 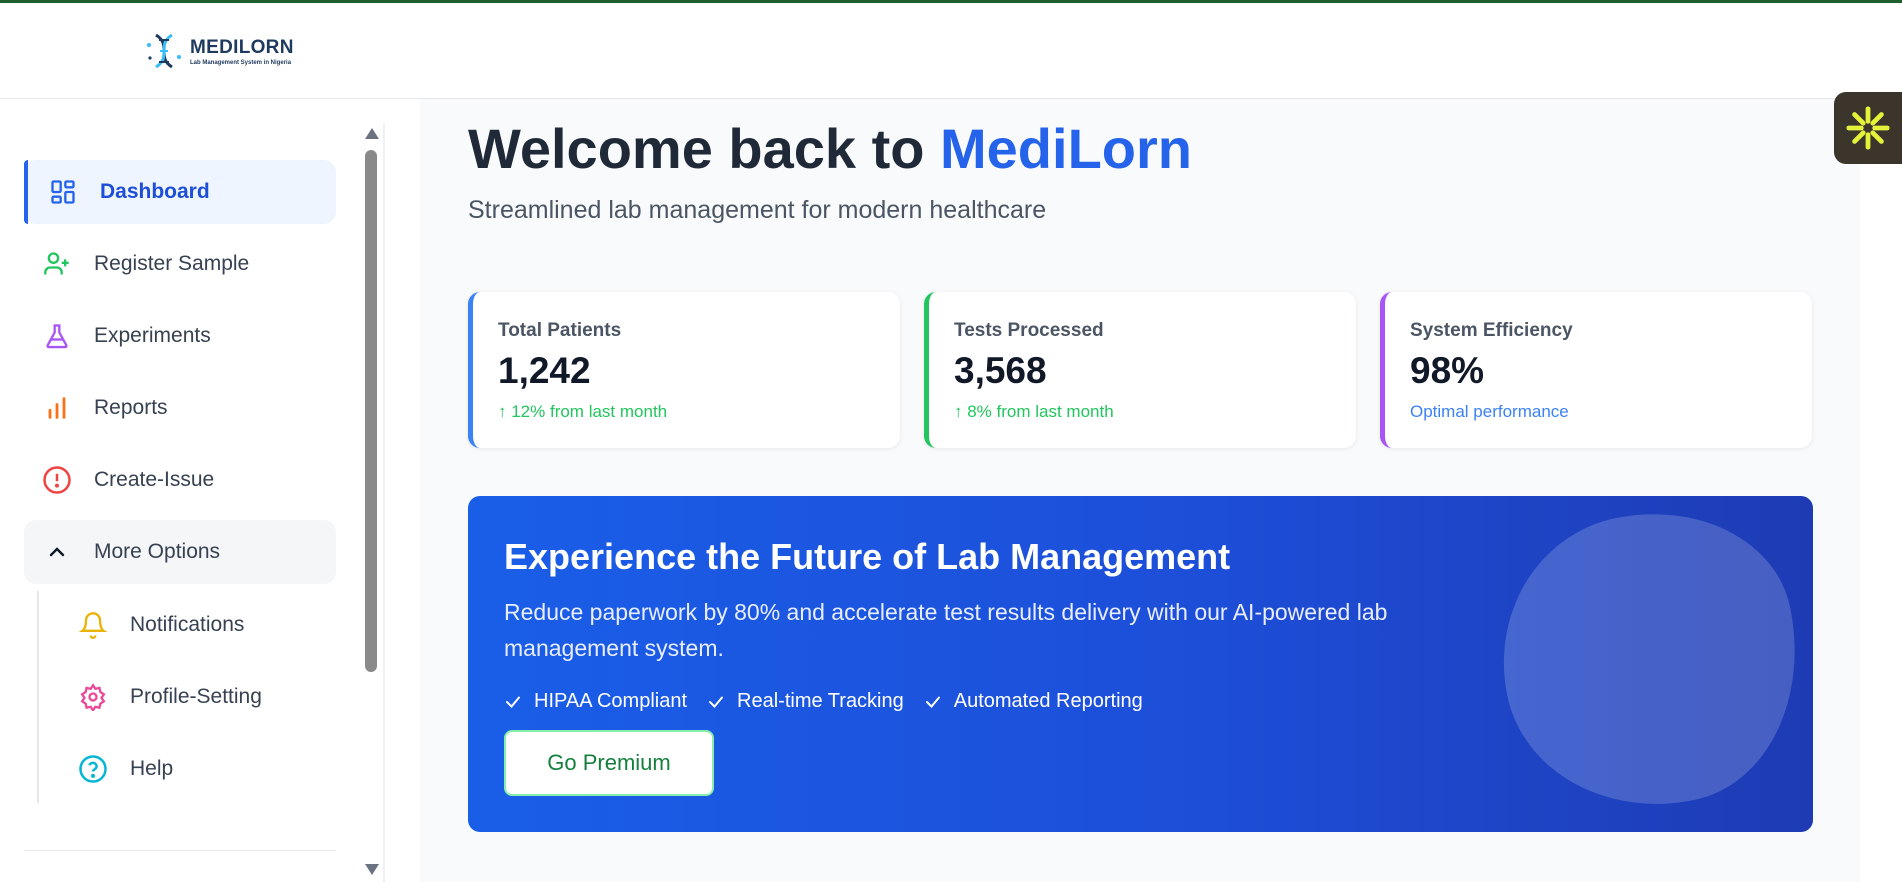 What do you see at coordinates (1029, 330) in the screenshot?
I see `stat-label: Tests Processed` at bounding box center [1029, 330].